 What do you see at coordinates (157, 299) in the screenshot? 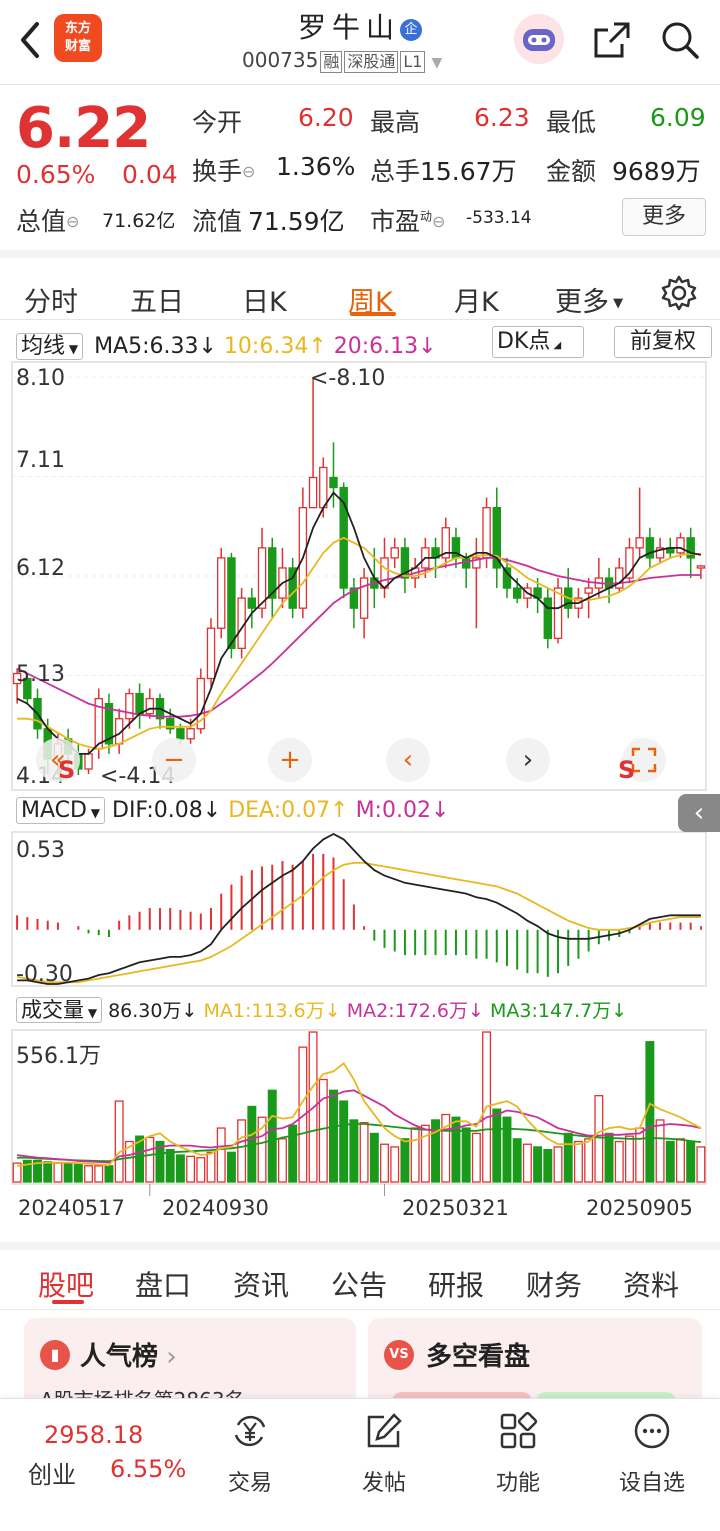
I see `tab-five-day: 五日` at bounding box center [157, 299].